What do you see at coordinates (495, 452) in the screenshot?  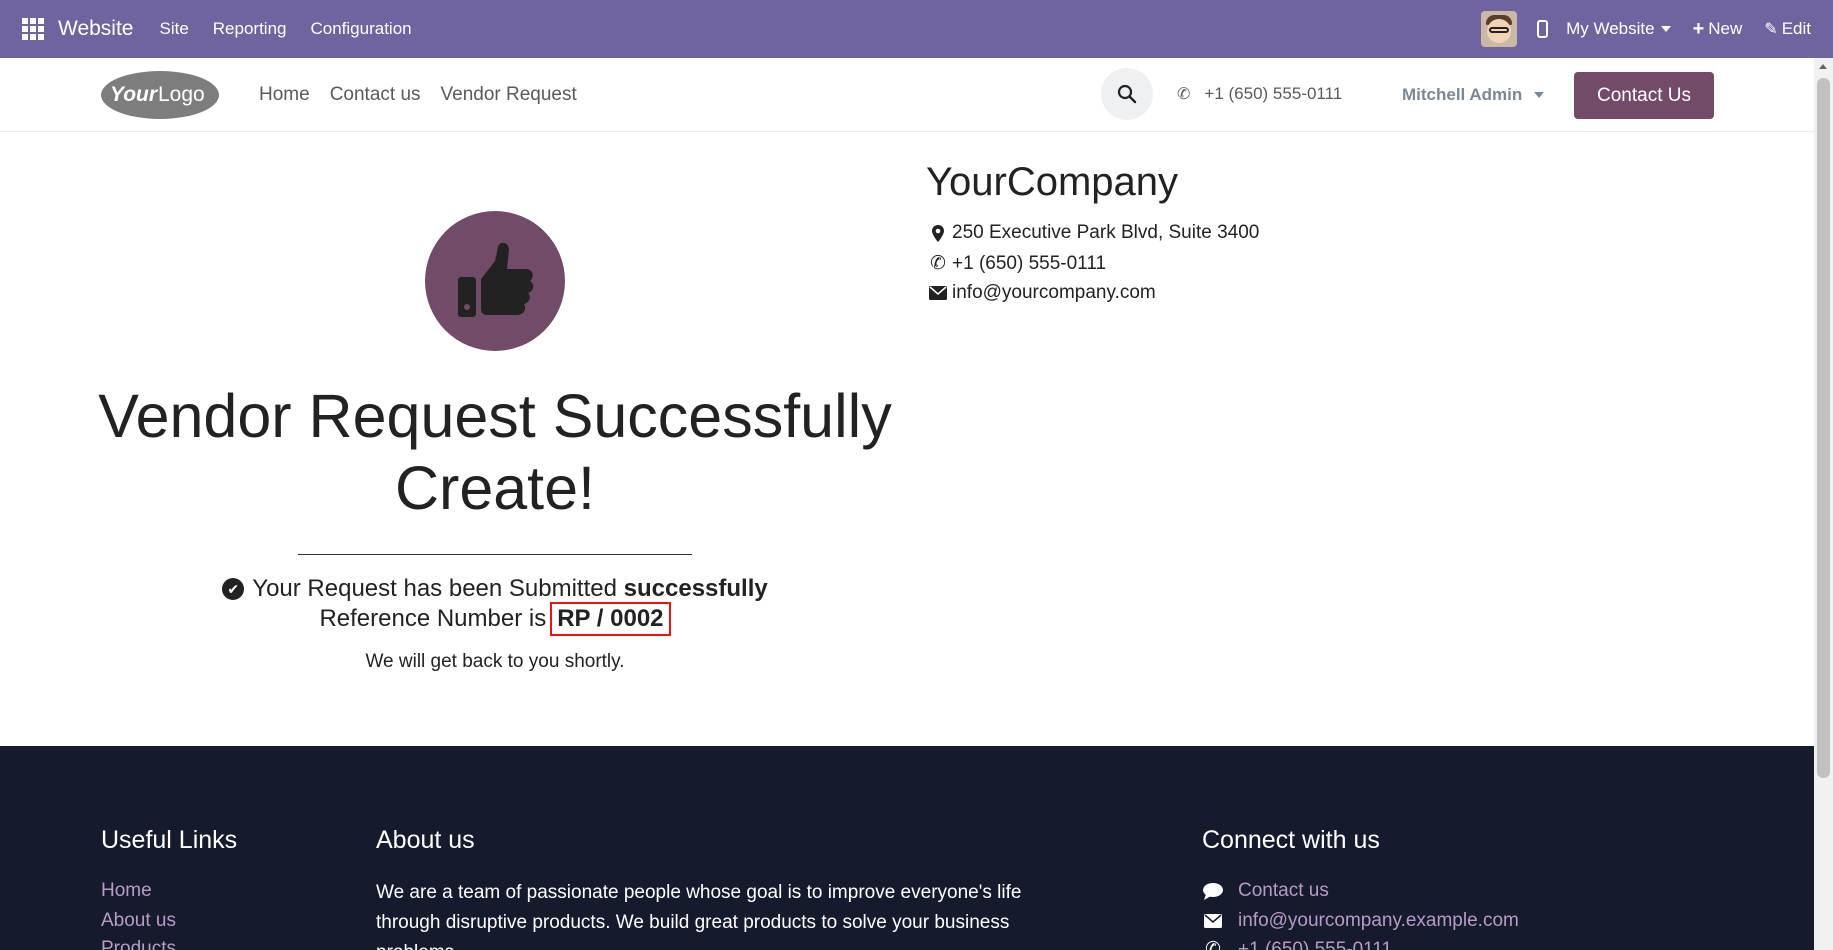 I see `page-title: Vendor Request Successfully Create!` at bounding box center [495, 452].